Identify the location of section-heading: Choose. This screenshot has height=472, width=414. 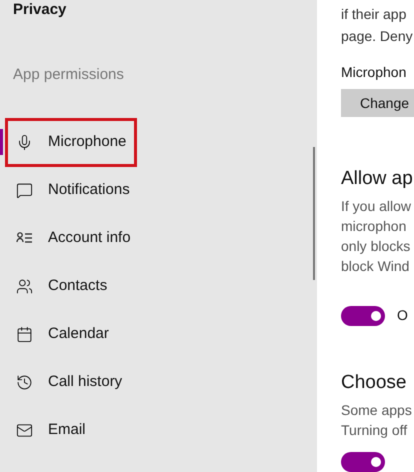
(373, 383).